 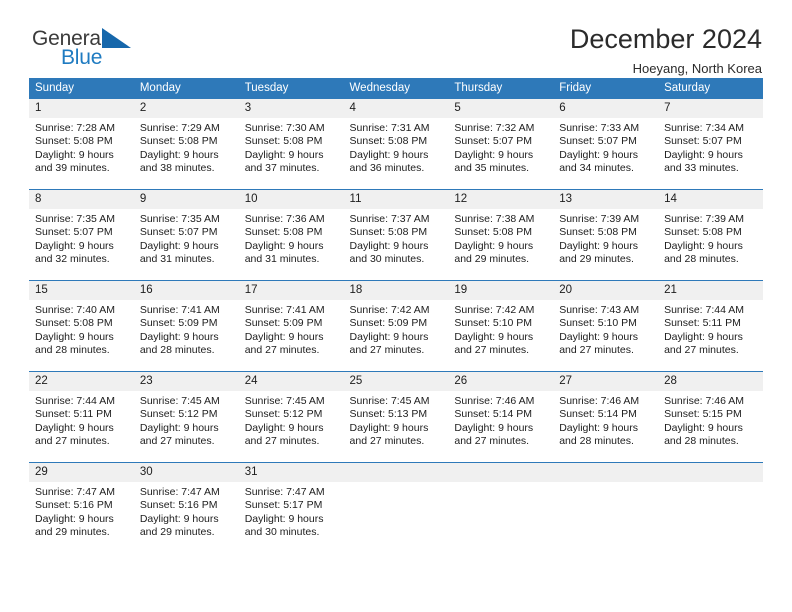 What do you see at coordinates (599, 128) in the screenshot?
I see `sunrise-text: Sunrise: 7:33 AM` at bounding box center [599, 128].